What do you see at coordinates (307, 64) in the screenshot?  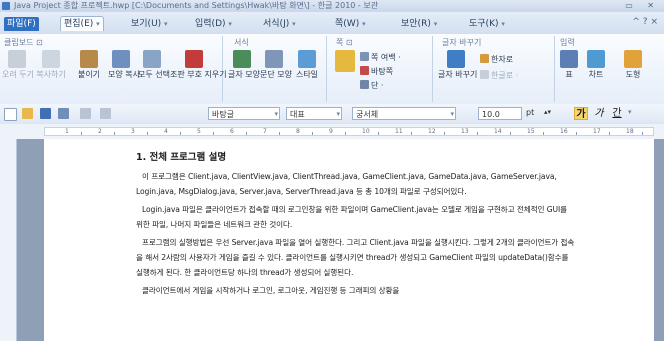 I see `style-button: 스타일` at bounding box center [307, 64].